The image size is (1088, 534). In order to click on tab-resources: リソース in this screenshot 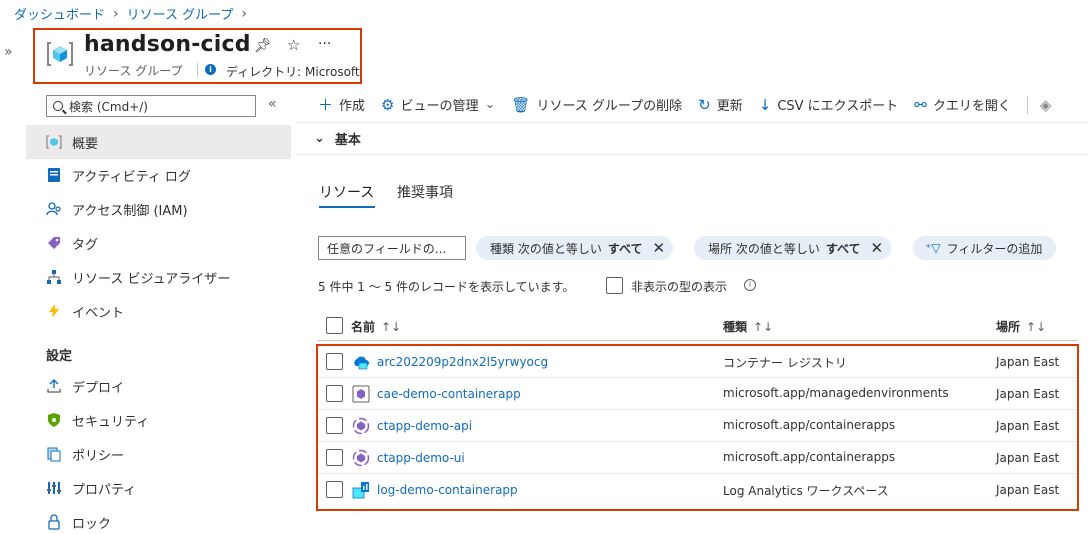, I will do `click(346, 192)`.